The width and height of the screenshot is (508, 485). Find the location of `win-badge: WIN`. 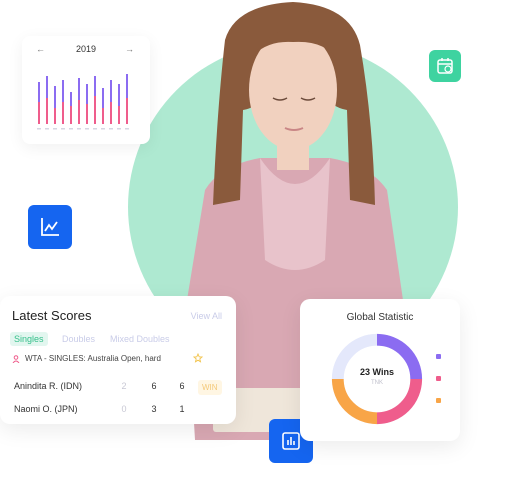

win-badge: WIN is located at coordinates (210, 387).